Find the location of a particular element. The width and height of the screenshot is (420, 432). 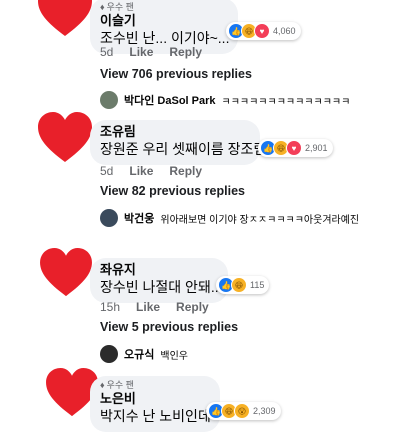

commenter-name: 노은비 is located at coordinates (155, 399).